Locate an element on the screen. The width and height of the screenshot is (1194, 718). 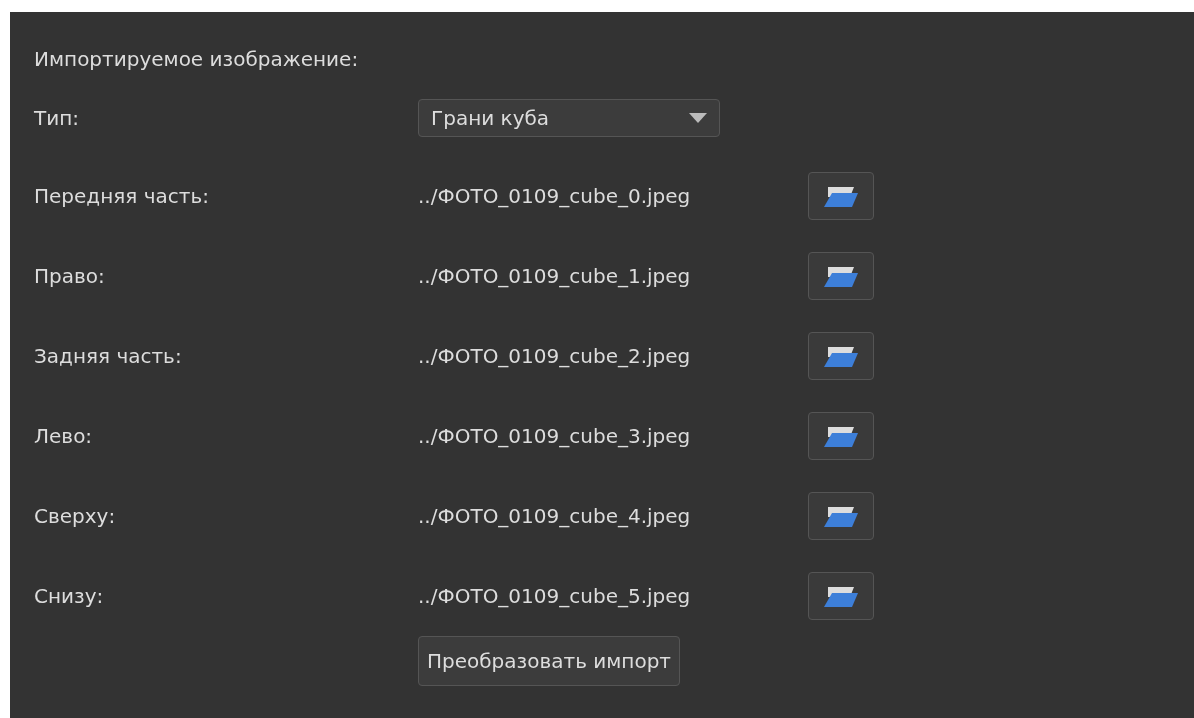
convert-import-button: Преобразовать импорт is located at coordinates (549, 661).